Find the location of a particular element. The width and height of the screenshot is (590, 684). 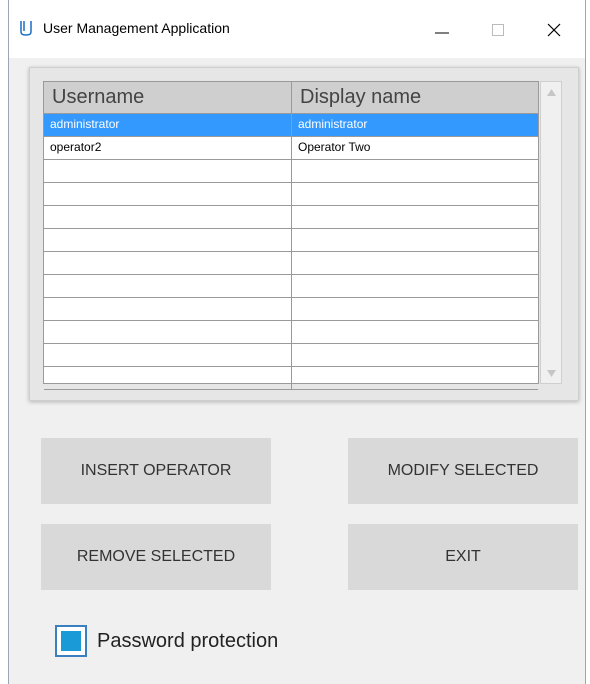

cell-display-name: Operator Two is located at coordinates (334, 147).